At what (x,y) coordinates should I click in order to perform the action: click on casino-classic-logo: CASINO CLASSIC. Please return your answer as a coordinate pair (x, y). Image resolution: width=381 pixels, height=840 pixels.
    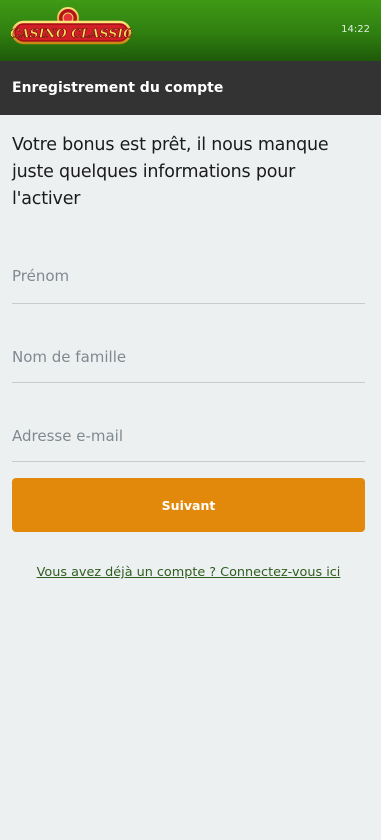
    Looking at the image, I should click on (71, 30).